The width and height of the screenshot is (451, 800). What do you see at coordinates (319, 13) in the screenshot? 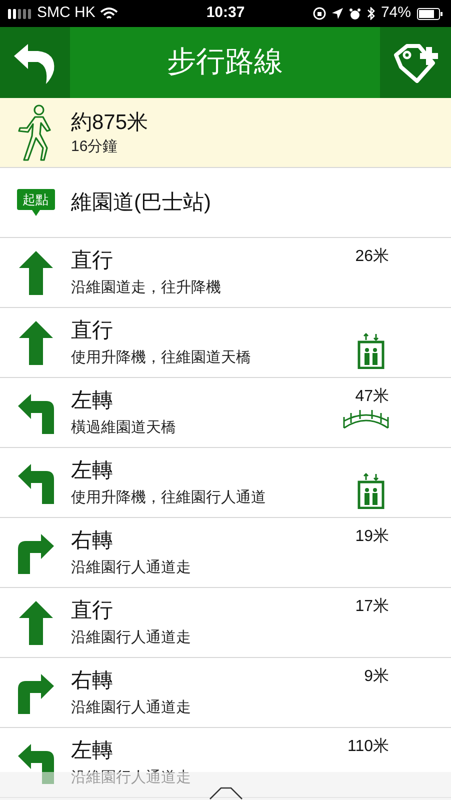
I see `rotation-lock-icon` at bounding box center [319, 13].